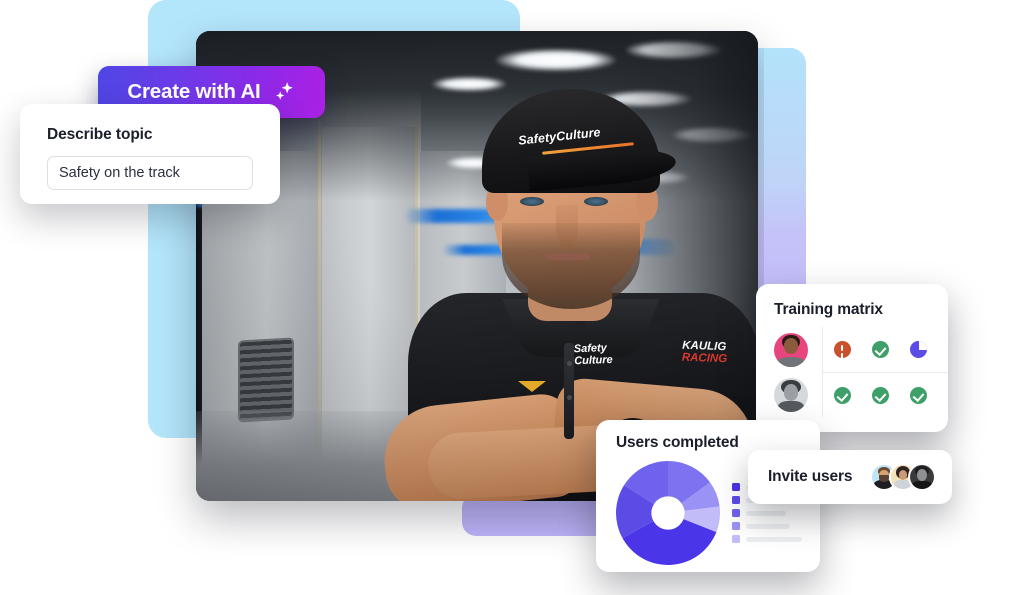  I want to click on status-badge-in-progress, so click(919, 349).